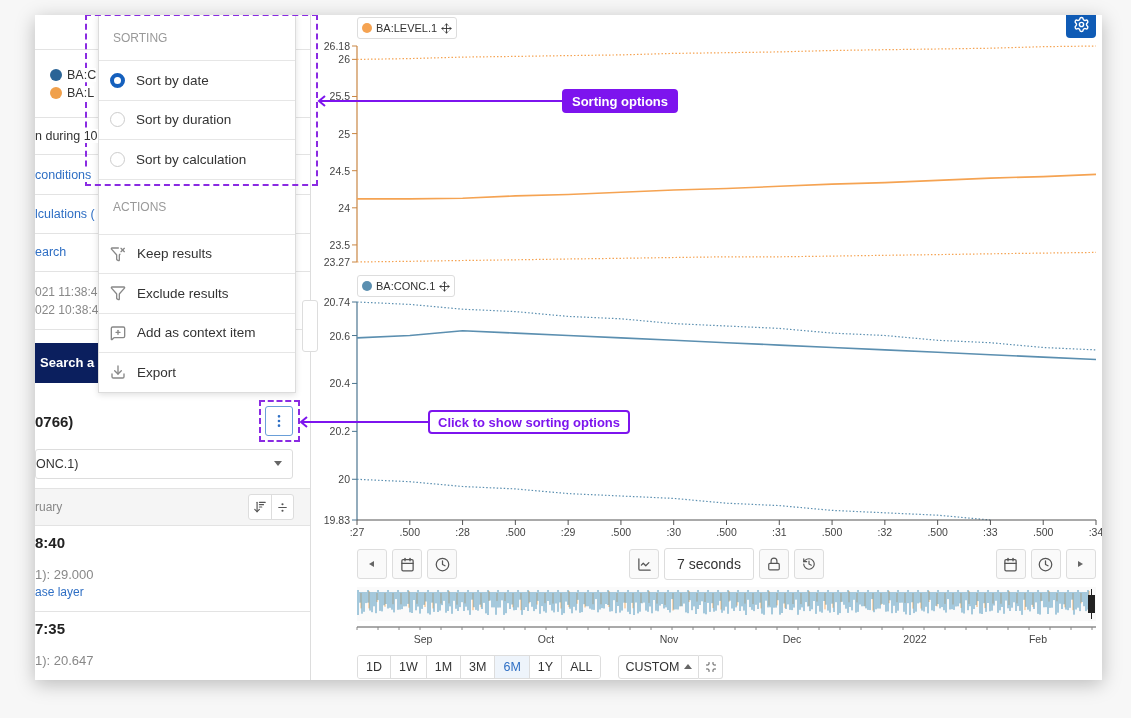  I want to click on axis-label: 19.83, so click(336, 520).